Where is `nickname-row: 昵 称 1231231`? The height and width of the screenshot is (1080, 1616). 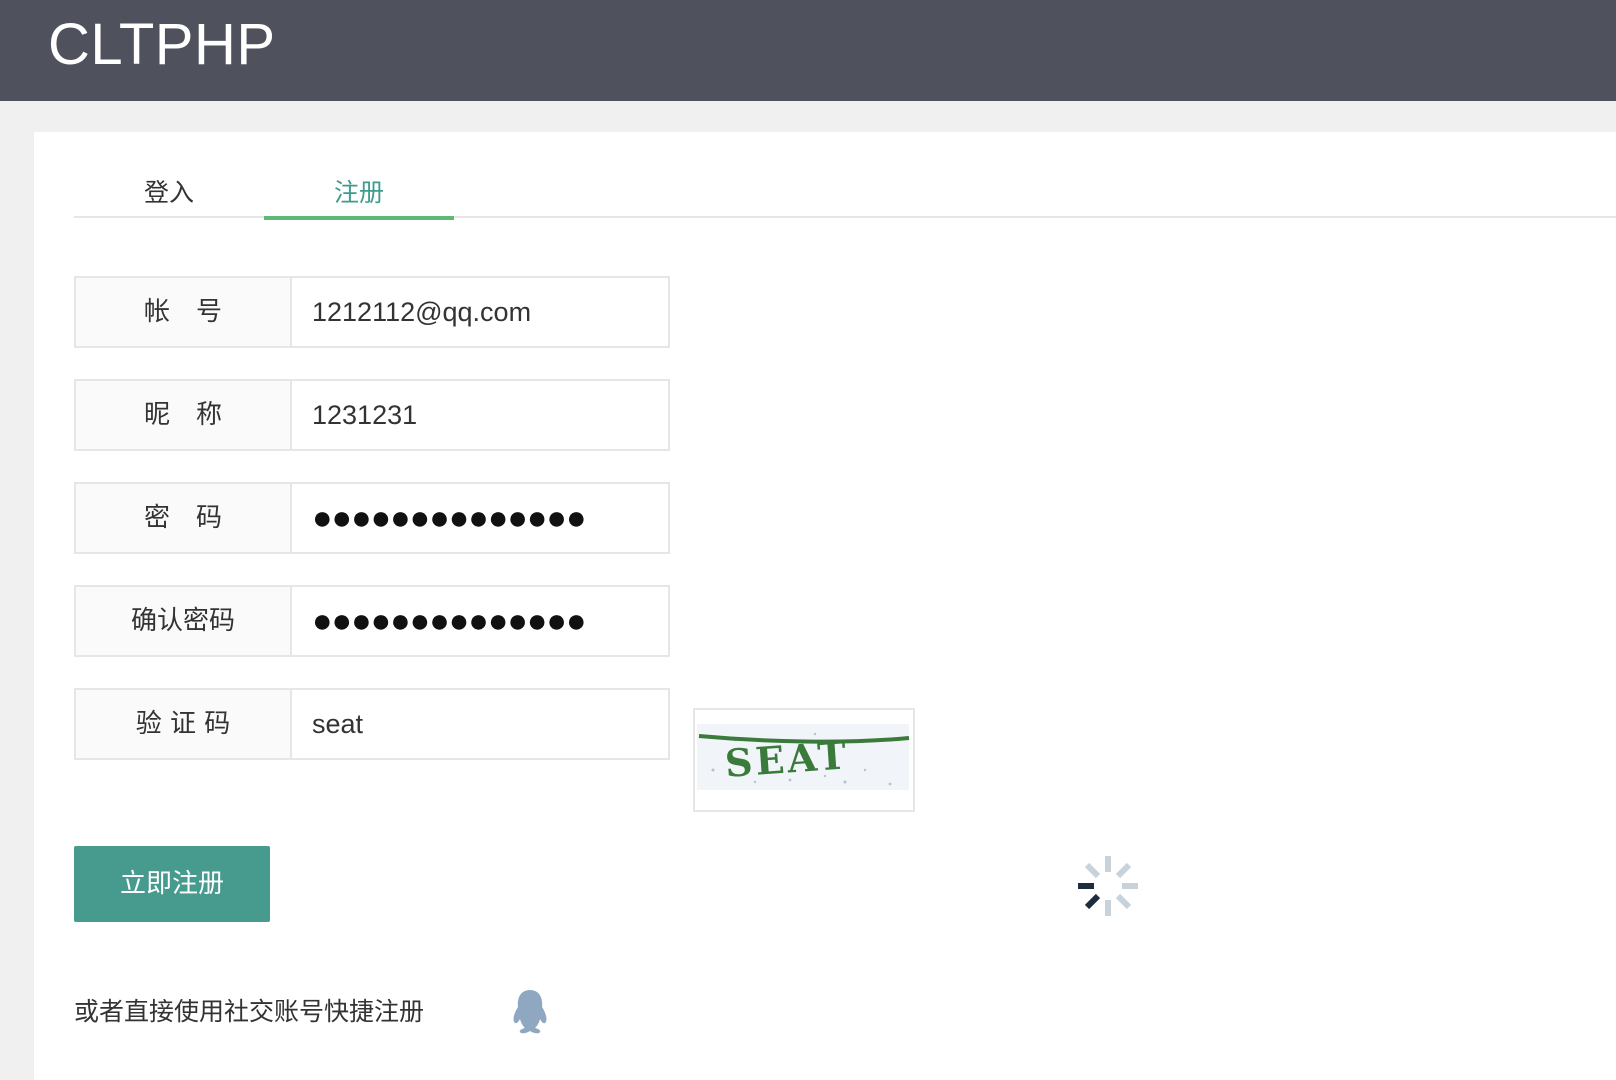 nickname-row: 昵 称 1231231 is located at coordinates (372, 415).